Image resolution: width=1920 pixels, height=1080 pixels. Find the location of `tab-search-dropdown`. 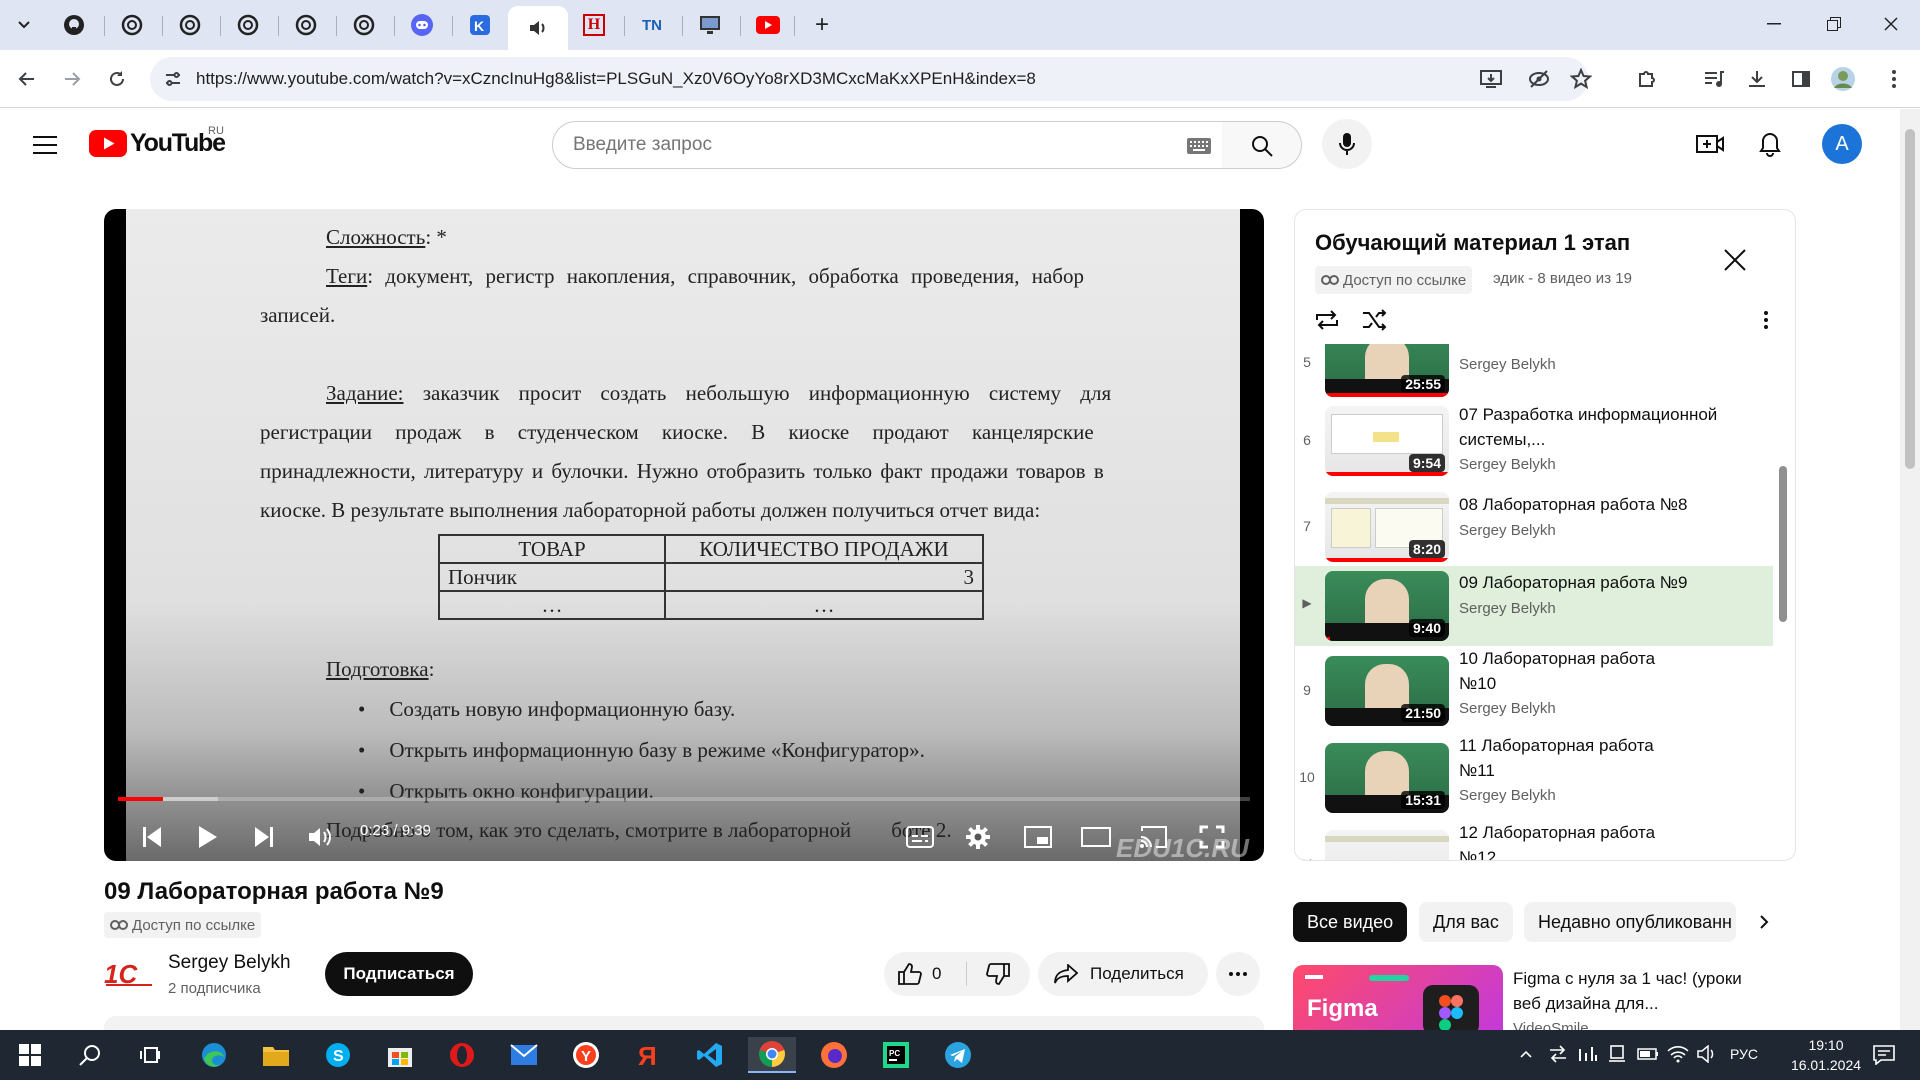

tab-search-dropdown is located at coordinates (24, 25).